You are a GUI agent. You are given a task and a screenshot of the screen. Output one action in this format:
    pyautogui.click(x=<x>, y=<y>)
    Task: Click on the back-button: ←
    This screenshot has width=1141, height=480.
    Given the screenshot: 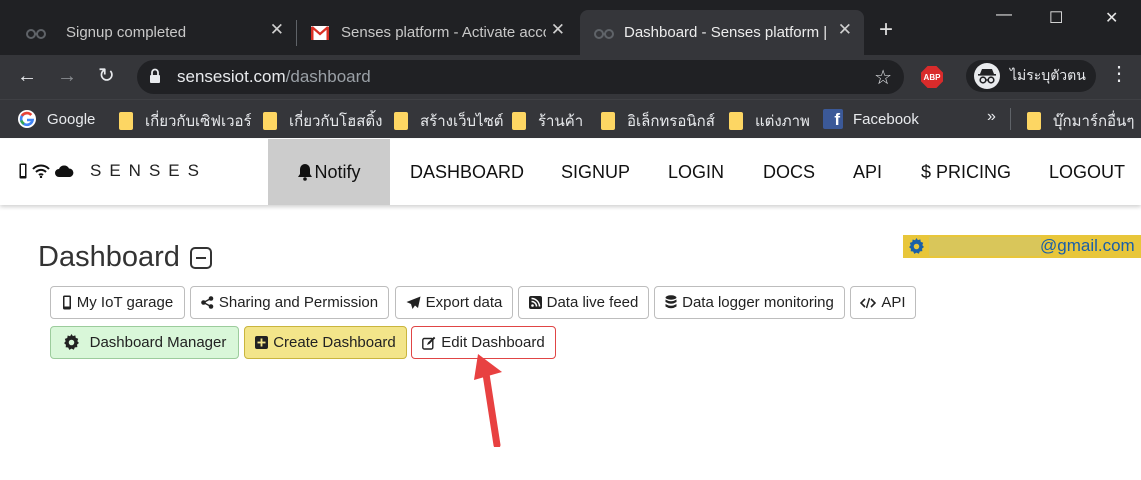 What is the action you would take?
    pyautogui.click(x=27, y=76)
    